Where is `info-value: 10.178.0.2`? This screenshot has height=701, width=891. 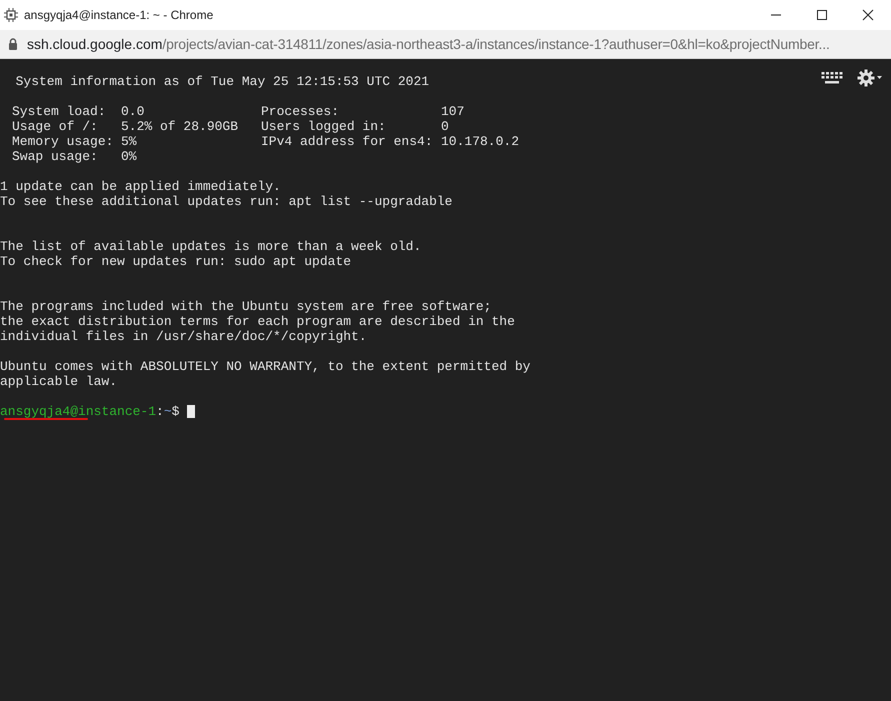 info-value: 10.178.0.2 is located at coordinates (480, 141).